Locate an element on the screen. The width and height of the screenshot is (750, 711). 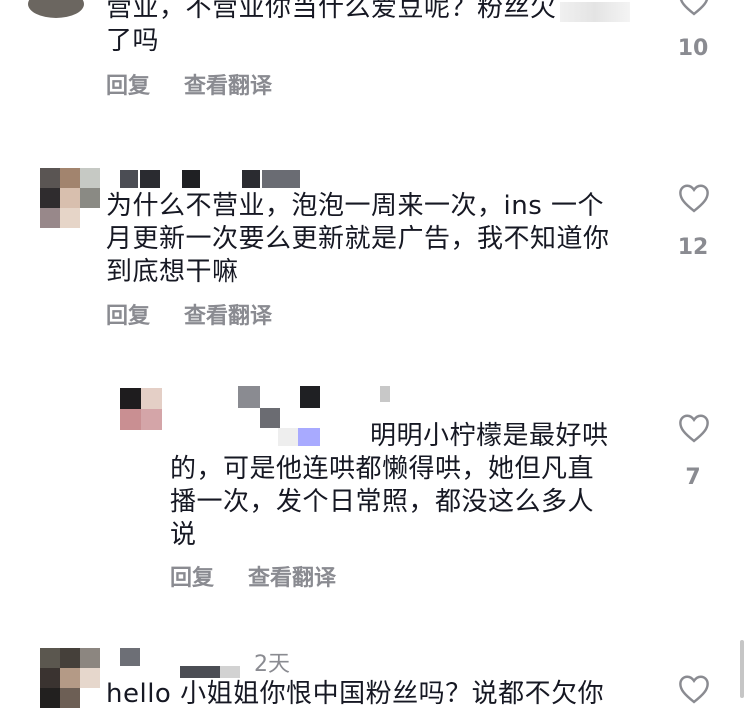
like-count: 7 is located at coordinates (693, 477).